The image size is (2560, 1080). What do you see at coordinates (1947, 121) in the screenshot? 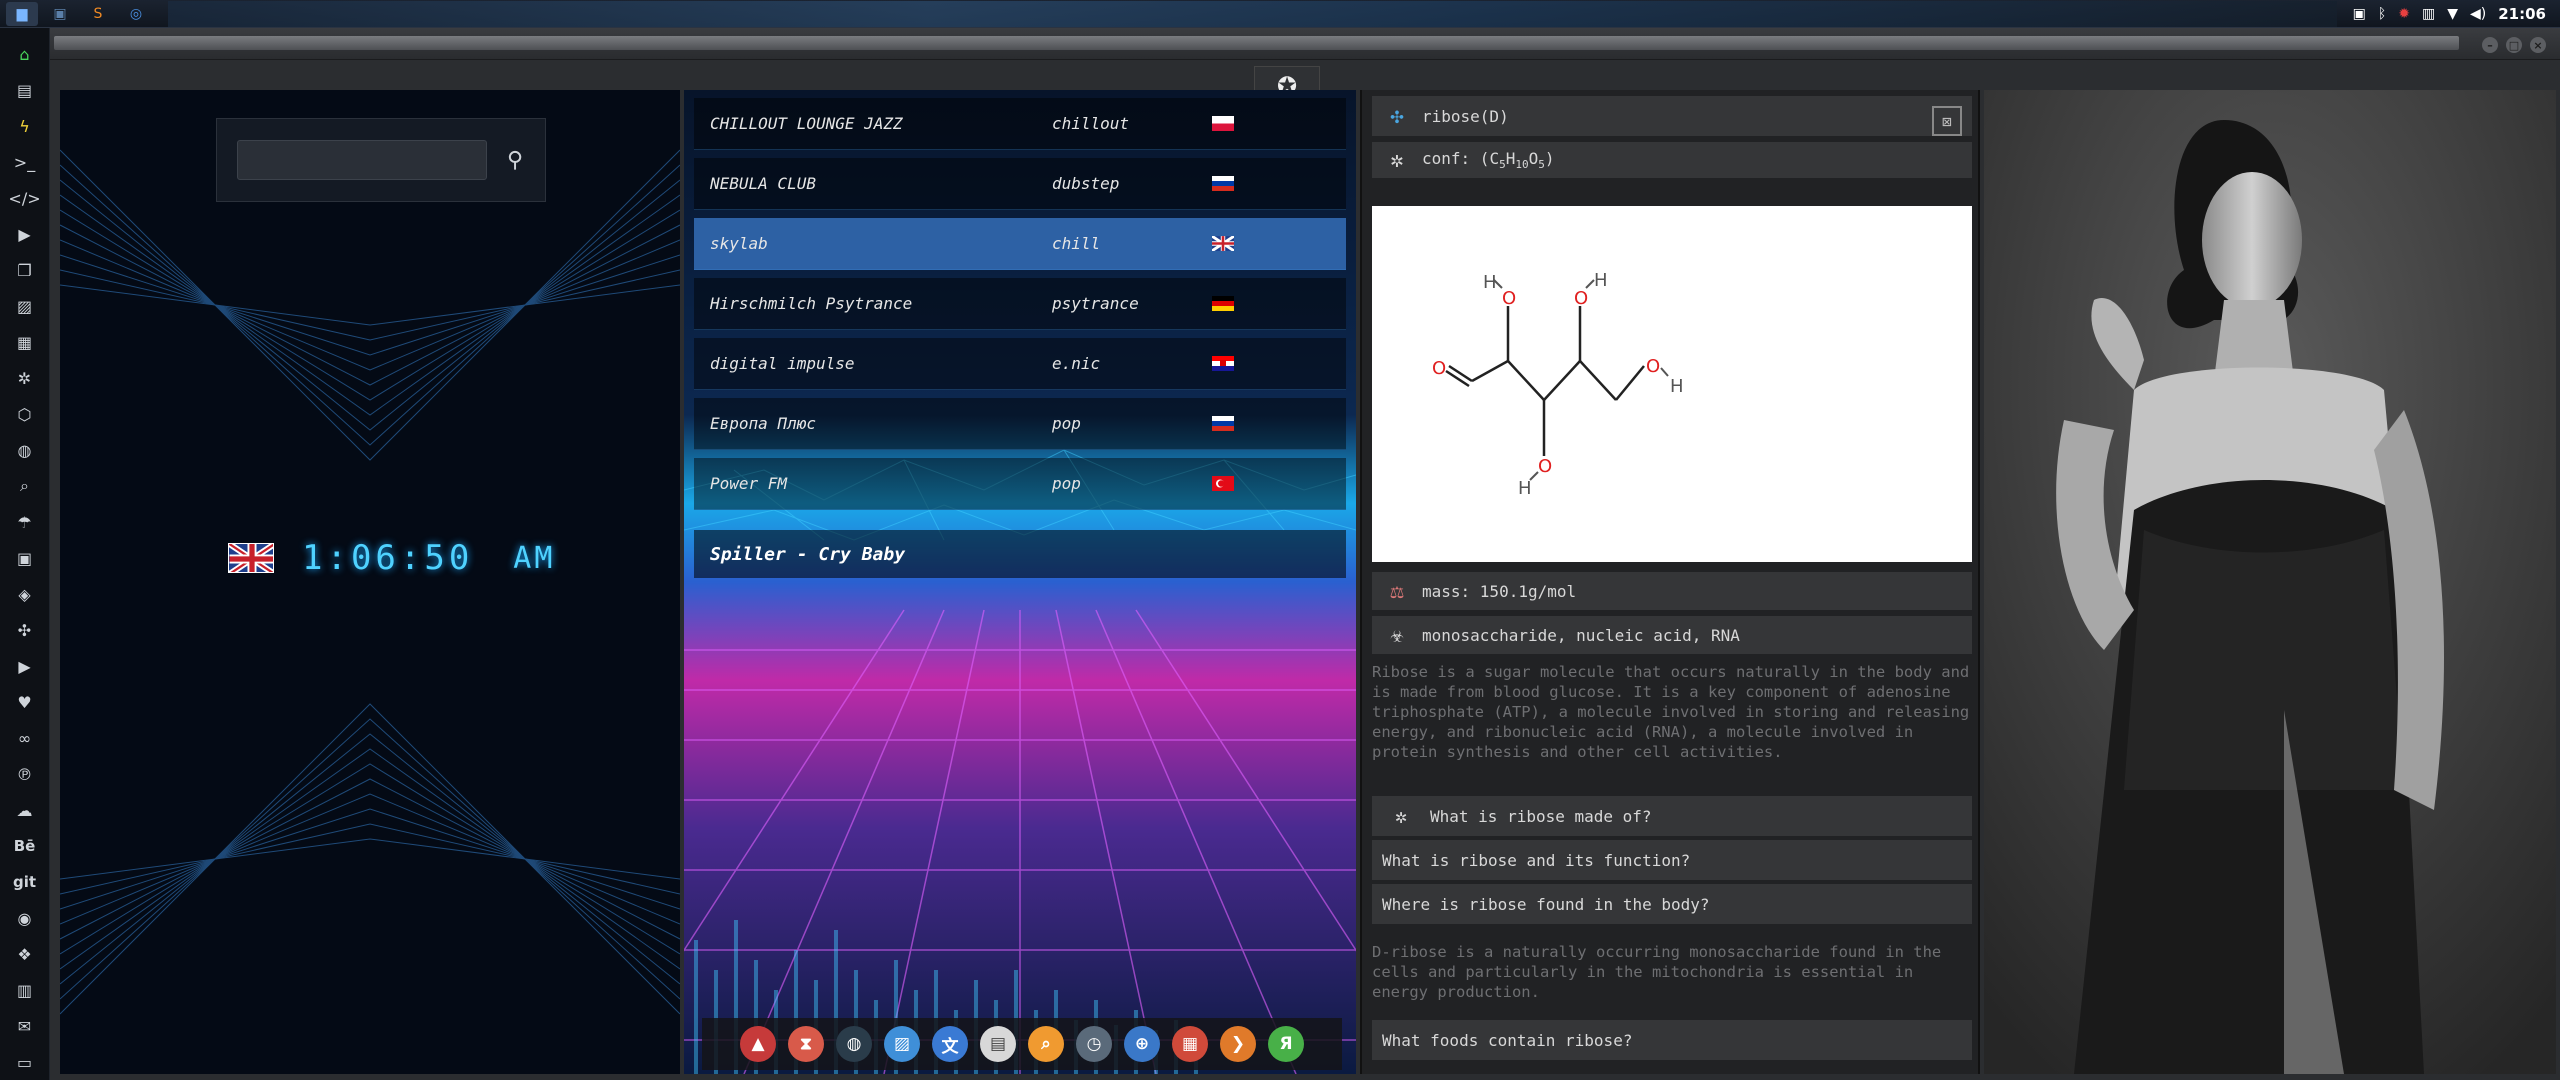
I see `close-molecule-button: ⊠` at bounding box center [1947, 121].